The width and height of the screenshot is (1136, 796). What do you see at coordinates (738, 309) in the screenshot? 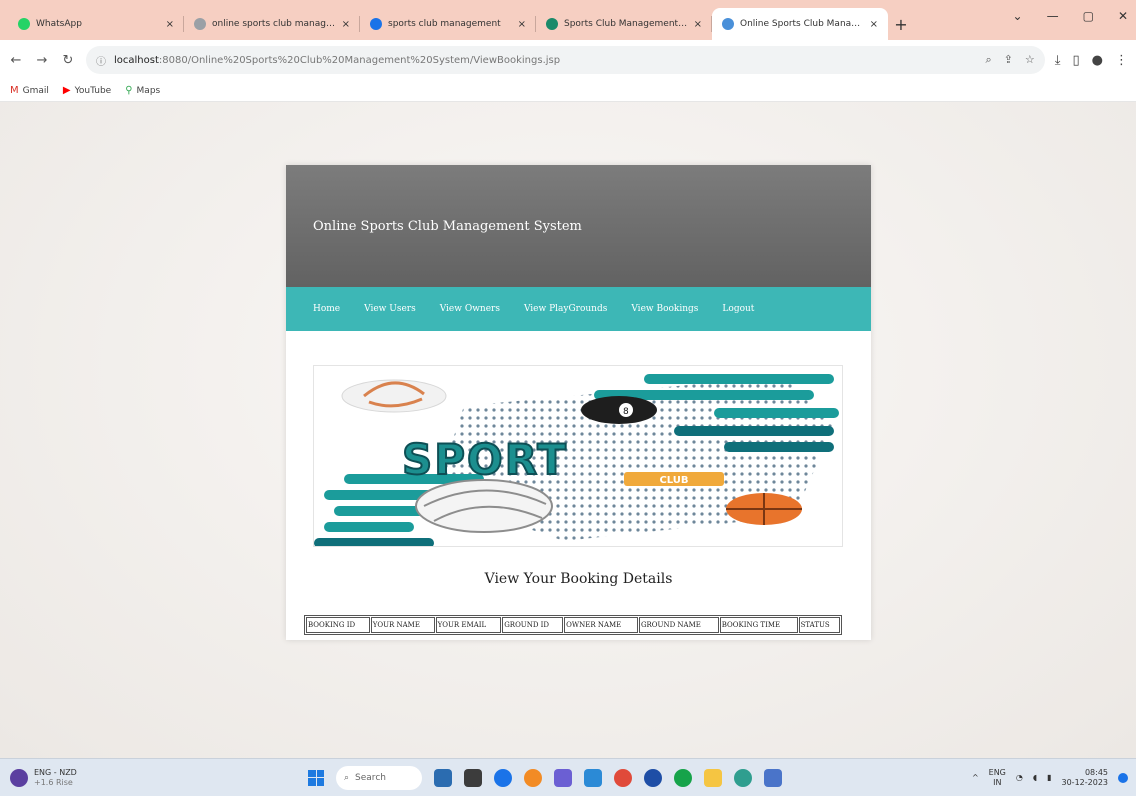
I see `nav-logout: Logout` at bounding box center [738, 309].